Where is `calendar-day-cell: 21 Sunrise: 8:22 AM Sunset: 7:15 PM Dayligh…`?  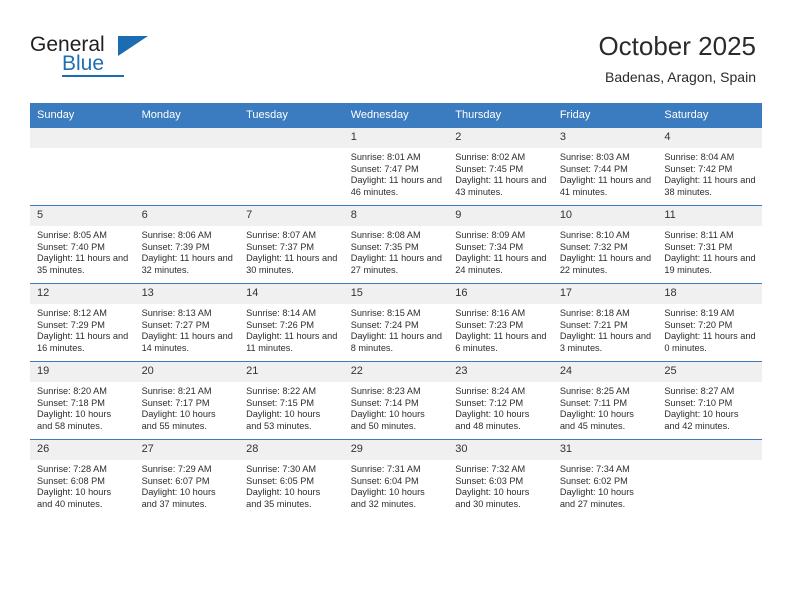
calendar-day-cell: 21 Sunrise: 8:22 AM Sunset: 7:15 PM Dayligh… is located at coordinates (291, 400).